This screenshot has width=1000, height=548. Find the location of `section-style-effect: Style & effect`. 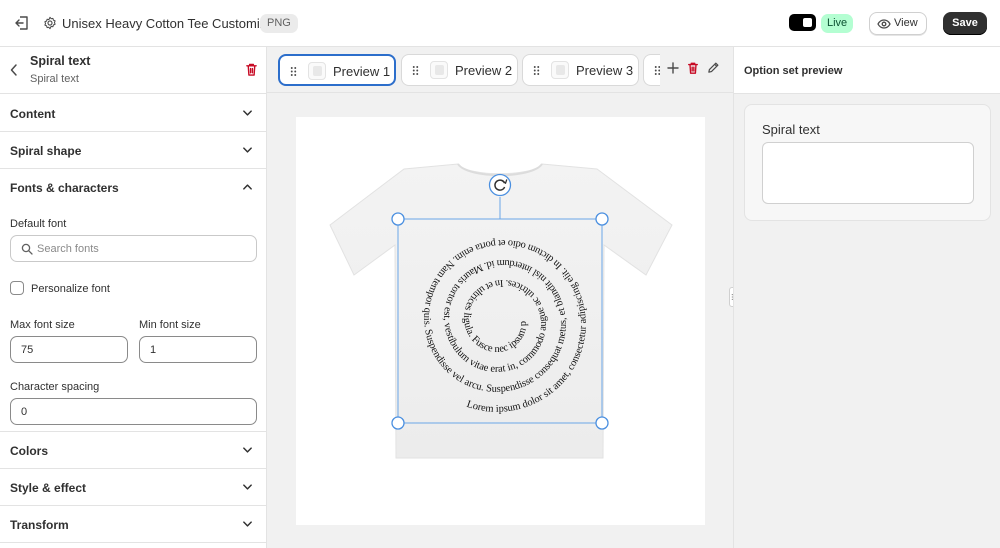

section-style-effect: Style & effect is located at coordinates (133, 487).